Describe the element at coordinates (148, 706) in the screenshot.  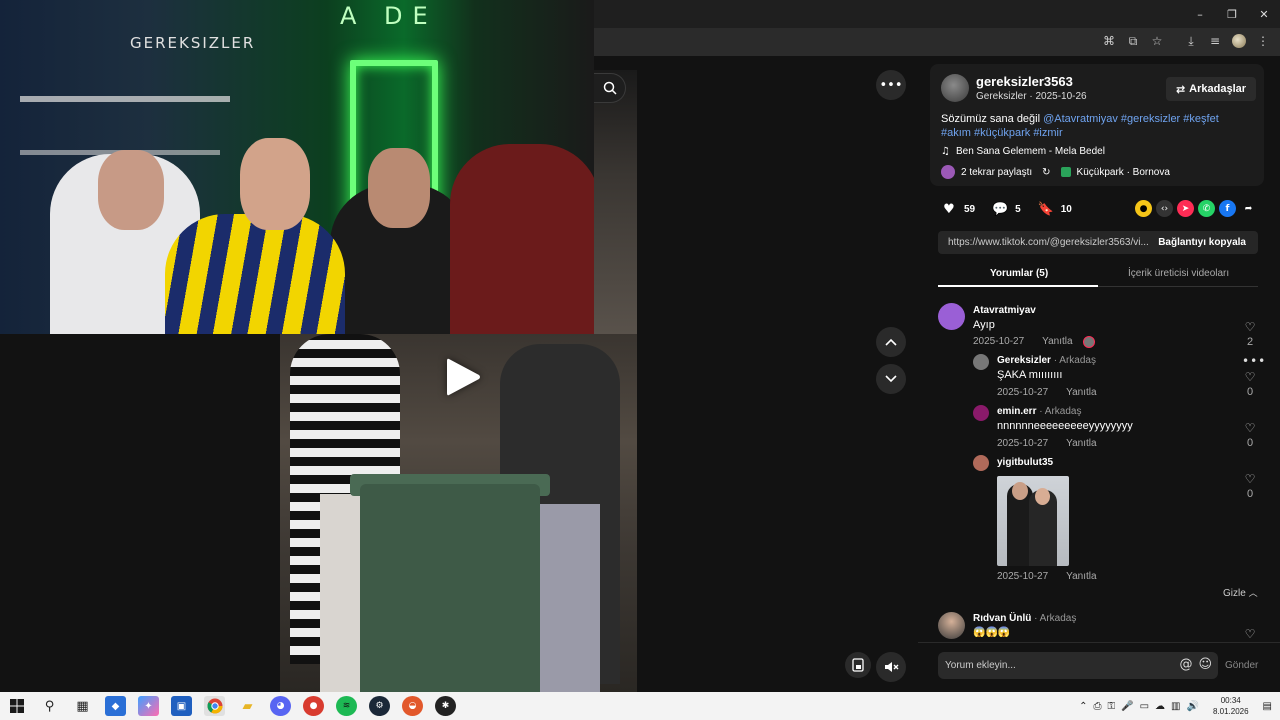
I see `copilot-icon: ✦` at that location.